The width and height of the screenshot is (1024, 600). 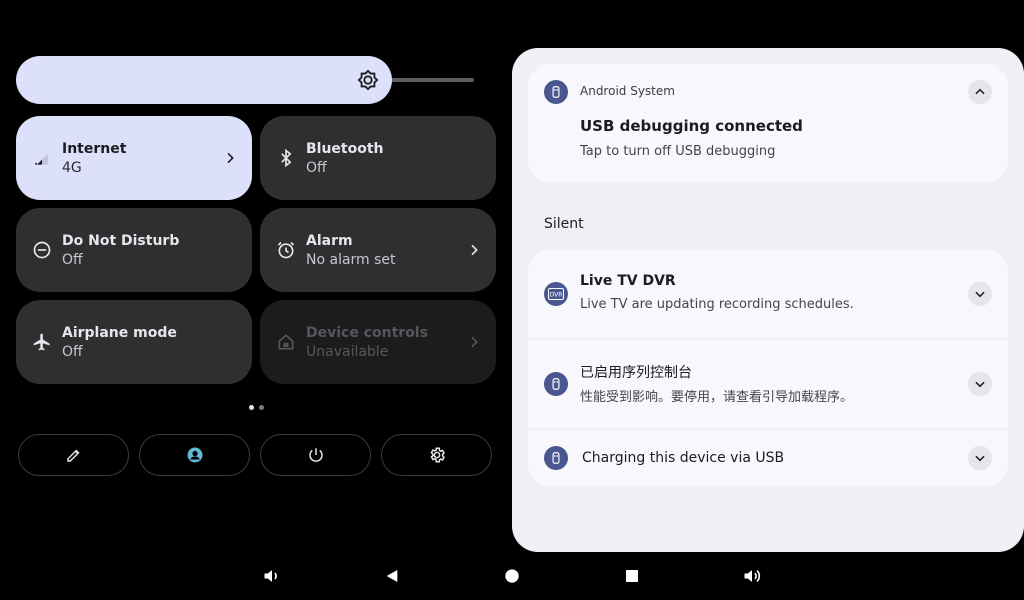 I want to click on signal-icon, so click(x=42, y=158).